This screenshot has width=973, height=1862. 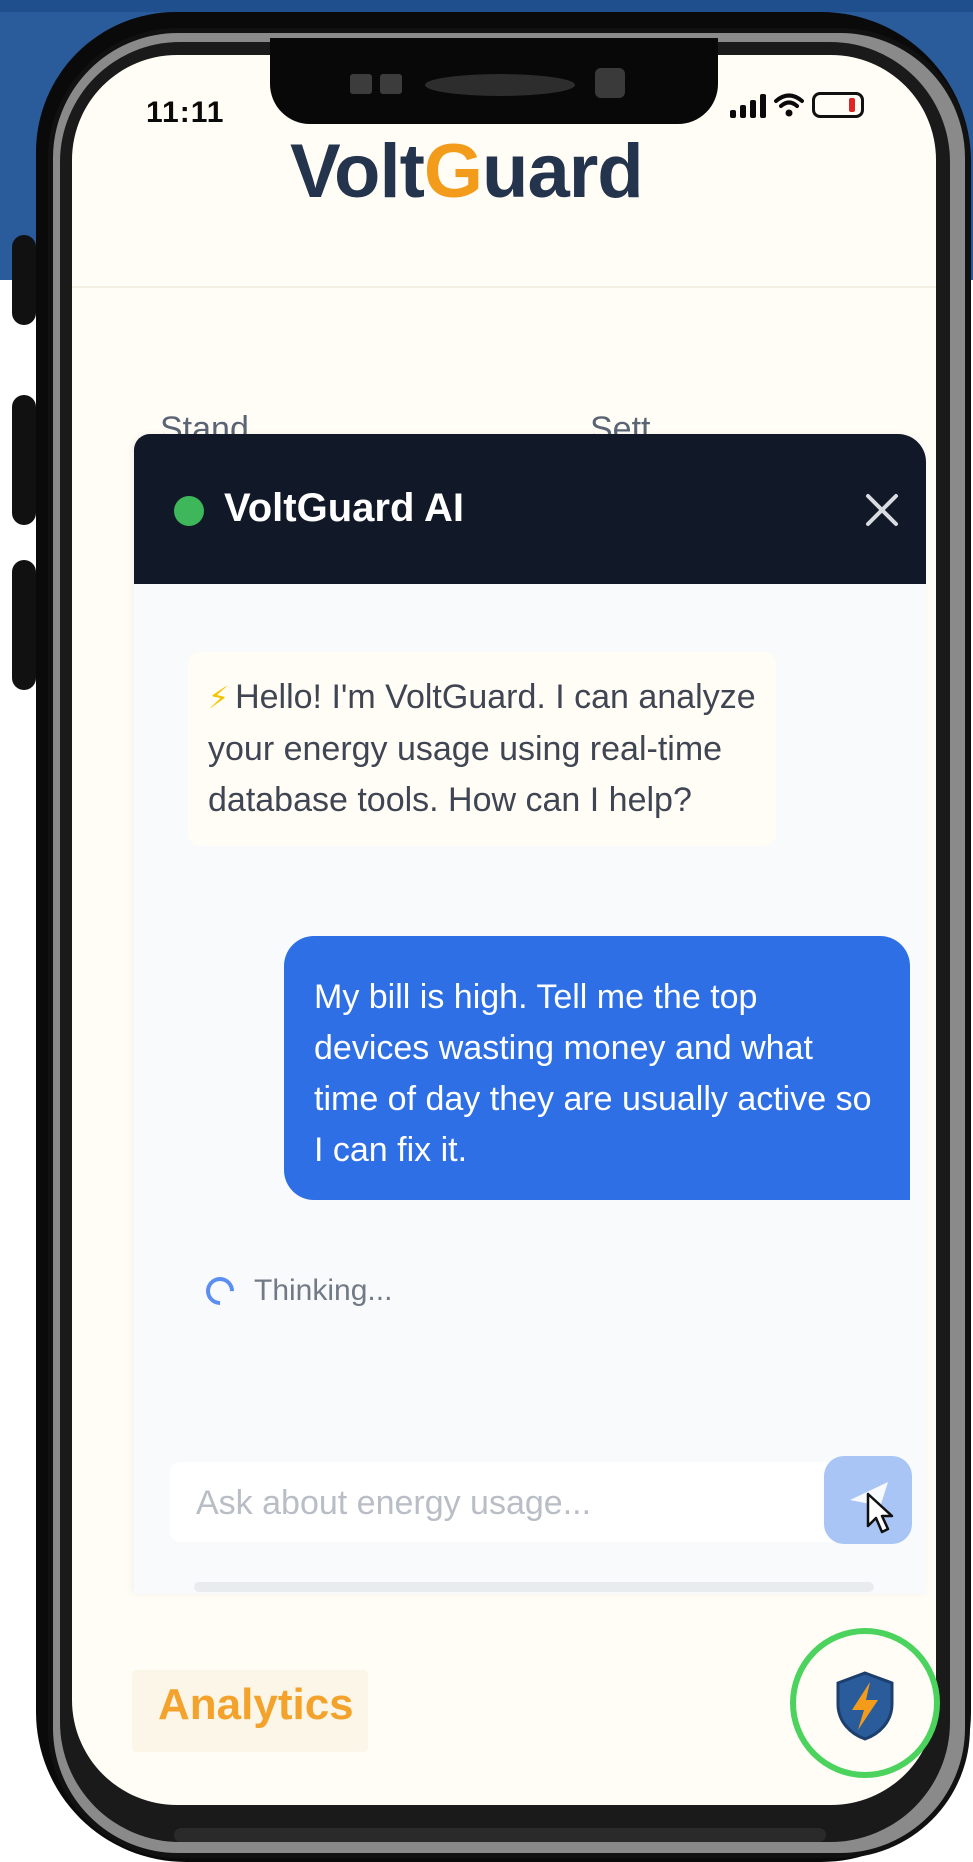 I want to click on zap-icon: ⚡, so click(x=219, y=698).